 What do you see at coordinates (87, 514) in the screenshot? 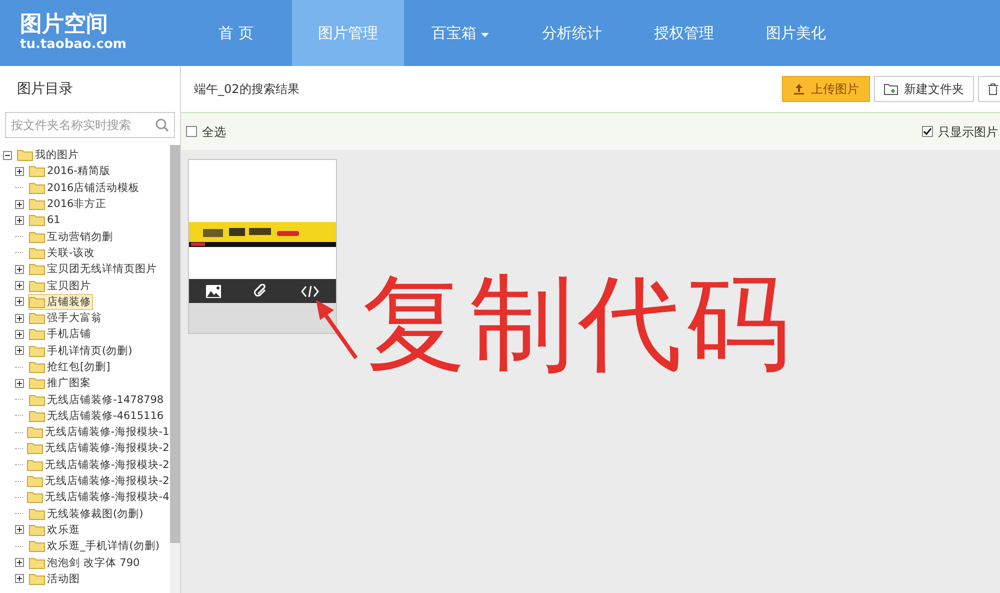
I see `tree-item: 无线装修裁图(勿删)` at bounding box center [87, 514].